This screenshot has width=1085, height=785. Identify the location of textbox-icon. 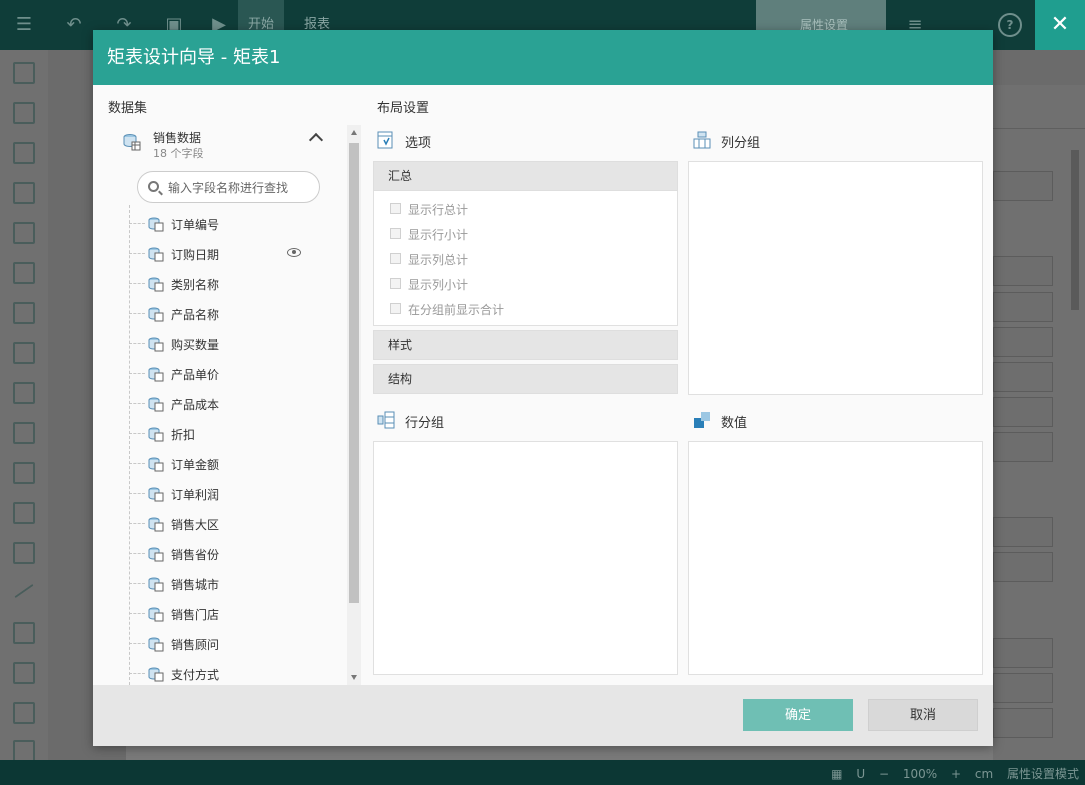
(24, 273).